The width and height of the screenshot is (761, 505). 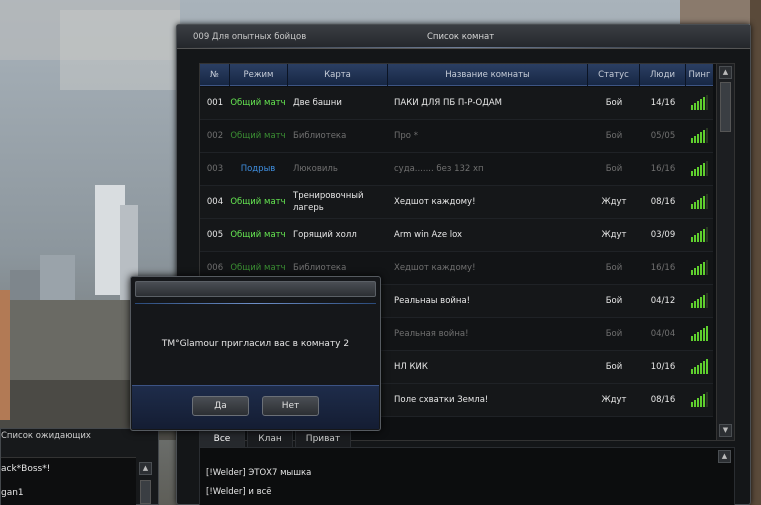 I want to click on waiting-player: gan1, so click(x=12, y=493).